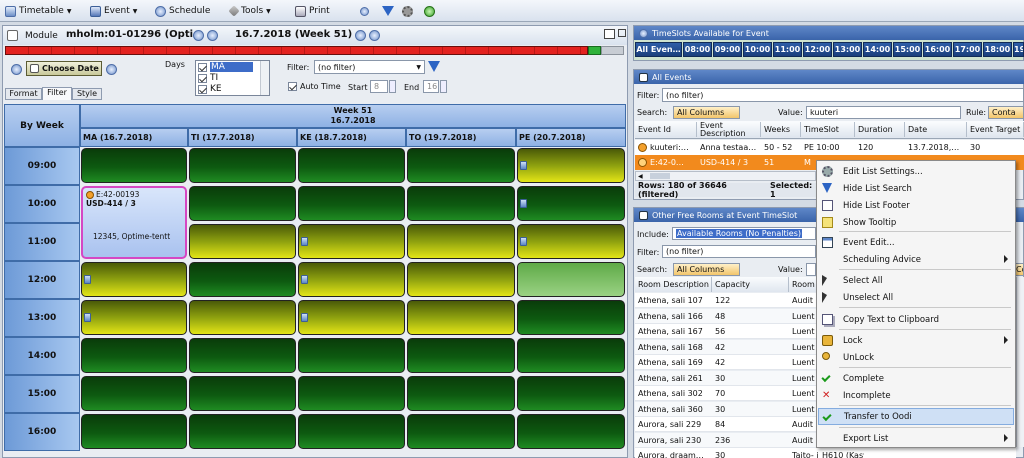  I want to click on timeslot-button: 15:00, so click(907, 49).